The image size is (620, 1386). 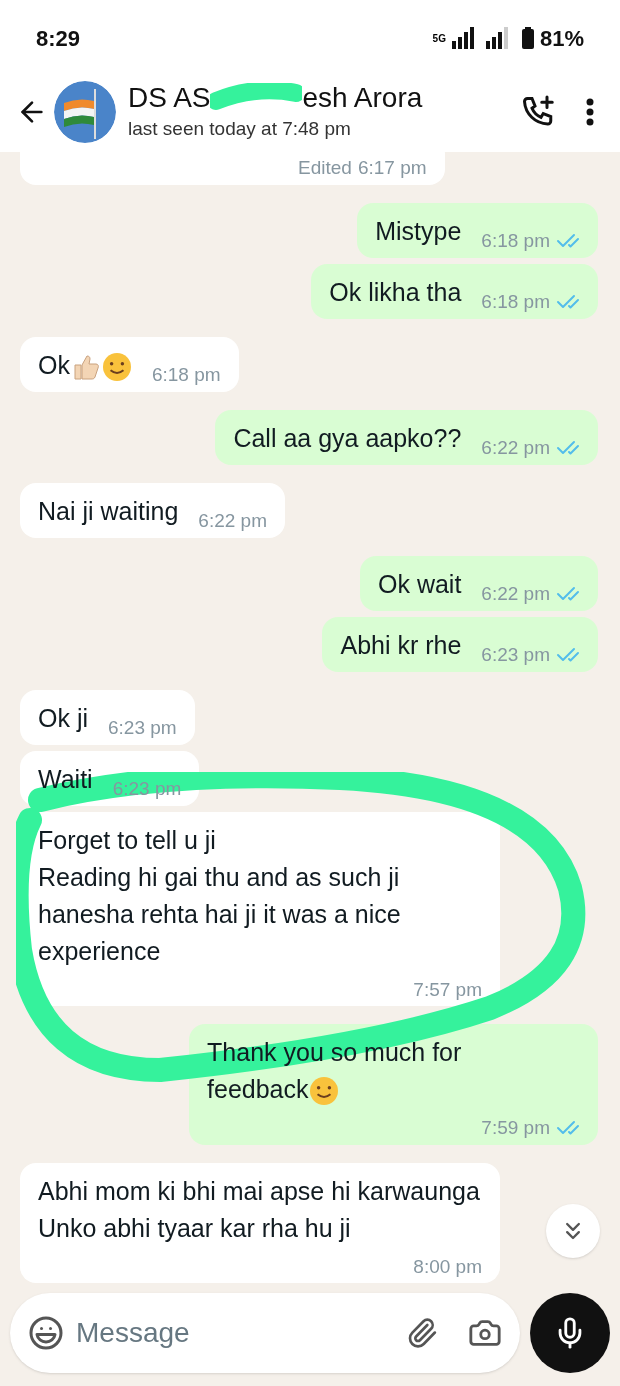 What do you see at coordinates (392, 168) in the screenshot?
I see `message-time: 6:17 pm` at bounding box center [392, 168].